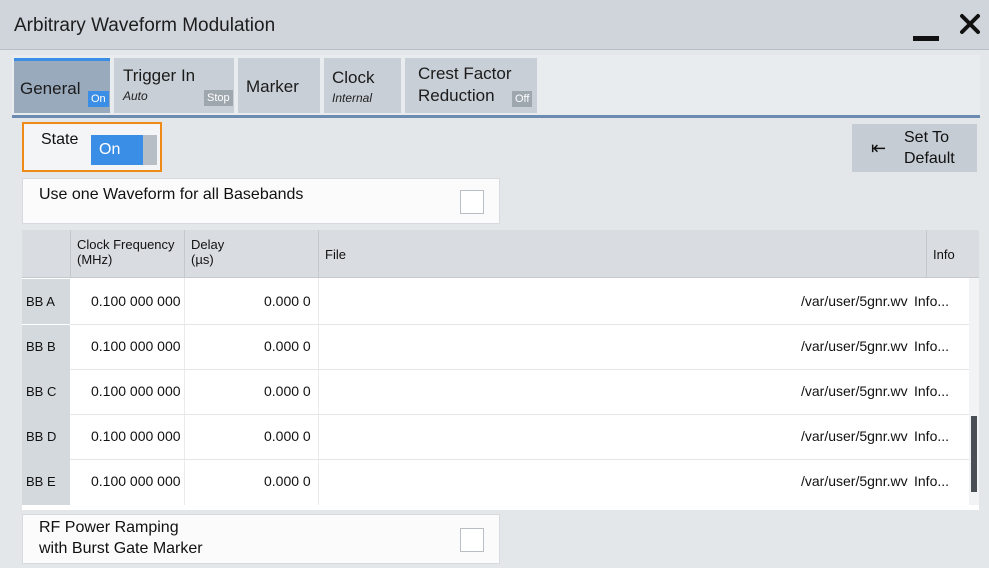  Describe the element at coordinates (472, 540) in the screenshot. I see `rf-power-ramping-checkbox` at that location.